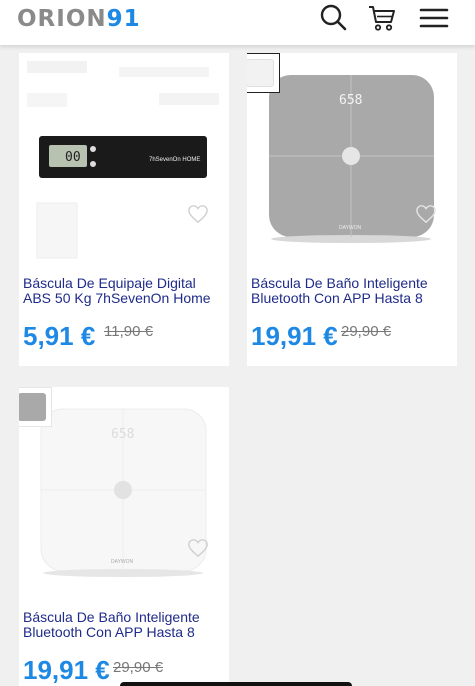  Describe the element at coordinates (434, 18) in the screenshot. I see `menu-icon` at that location.